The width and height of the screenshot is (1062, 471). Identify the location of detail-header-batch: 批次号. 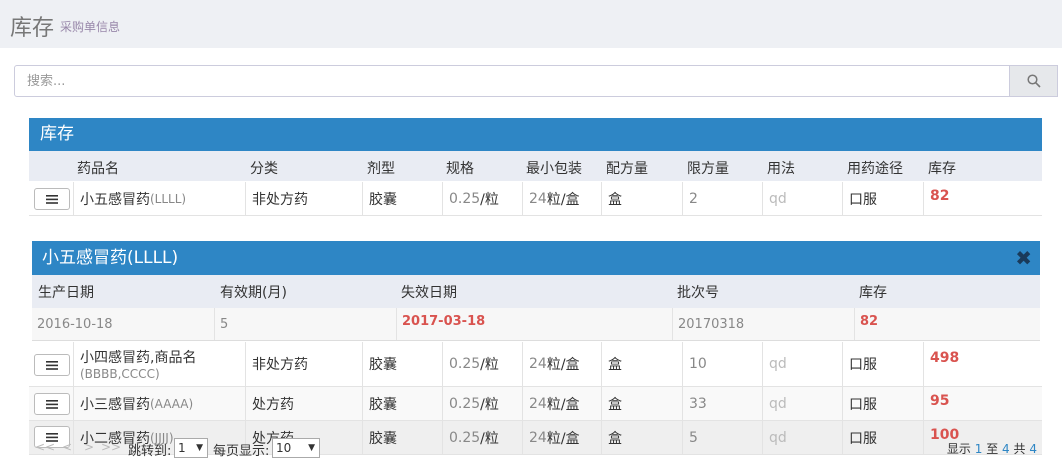
(698, 293).